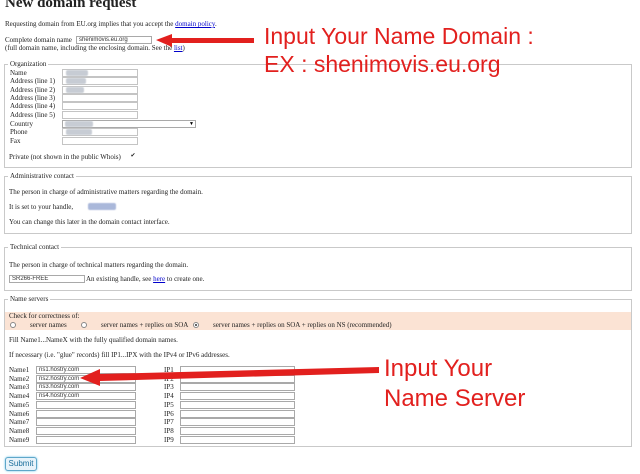 Image resolution: width=640 pixels, height=474 pixels. I want to click on annotation-ns-line1: Input Your, so click(438, 368).